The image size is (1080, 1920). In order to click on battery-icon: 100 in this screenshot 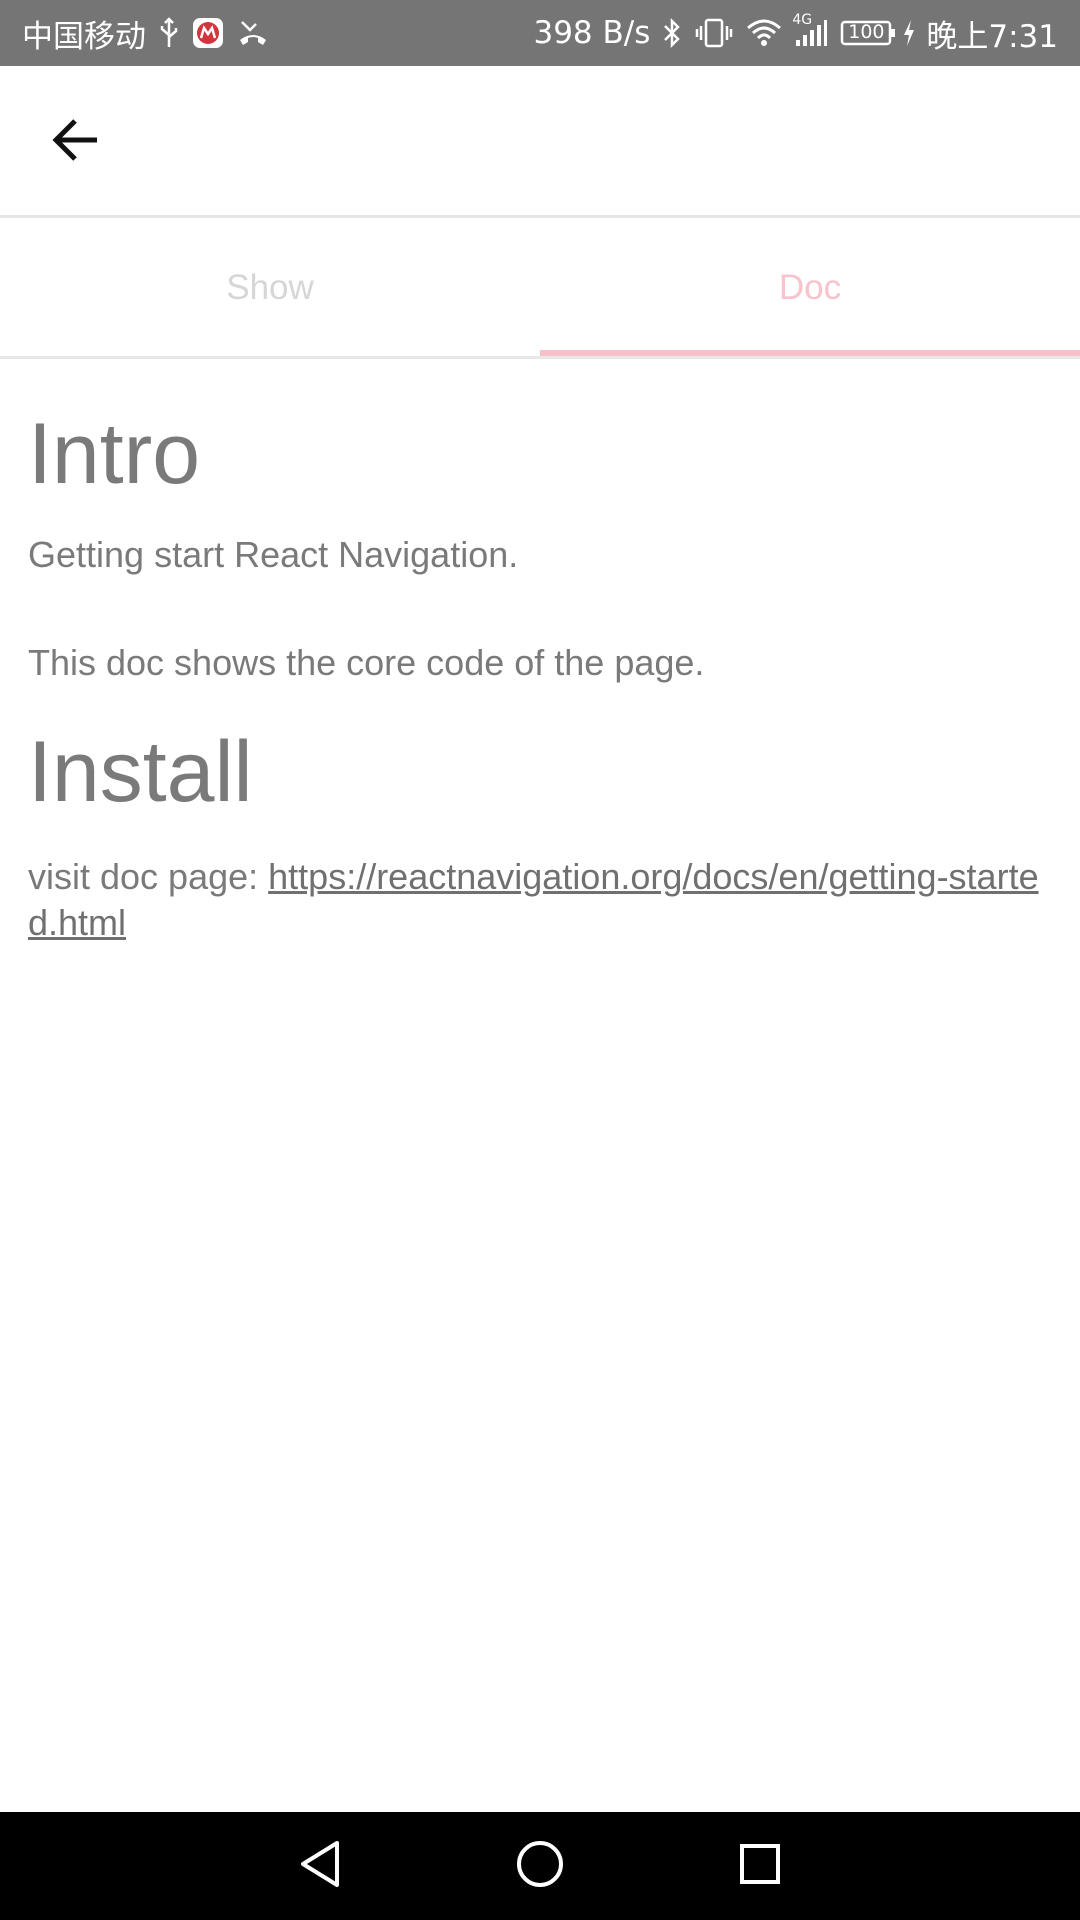, I will do `click(869, 33)`.